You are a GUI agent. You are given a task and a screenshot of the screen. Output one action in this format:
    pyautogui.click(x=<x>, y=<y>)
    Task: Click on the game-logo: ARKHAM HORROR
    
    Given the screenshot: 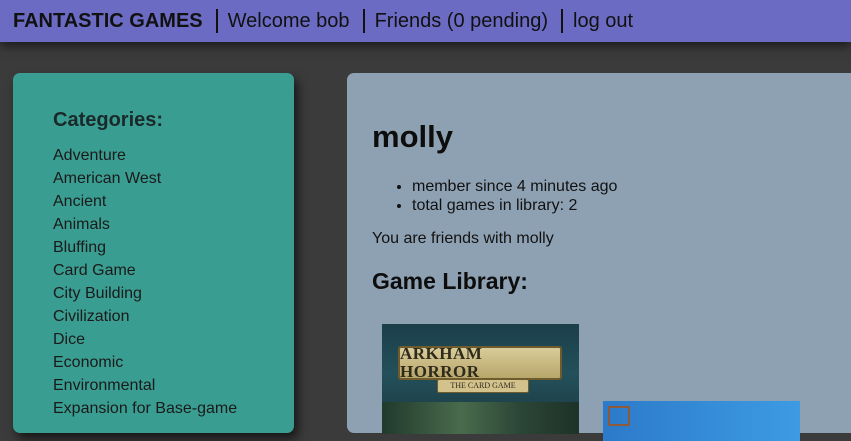 What is the action you would take?
    pyautogui.click(x=480, y=362)
    